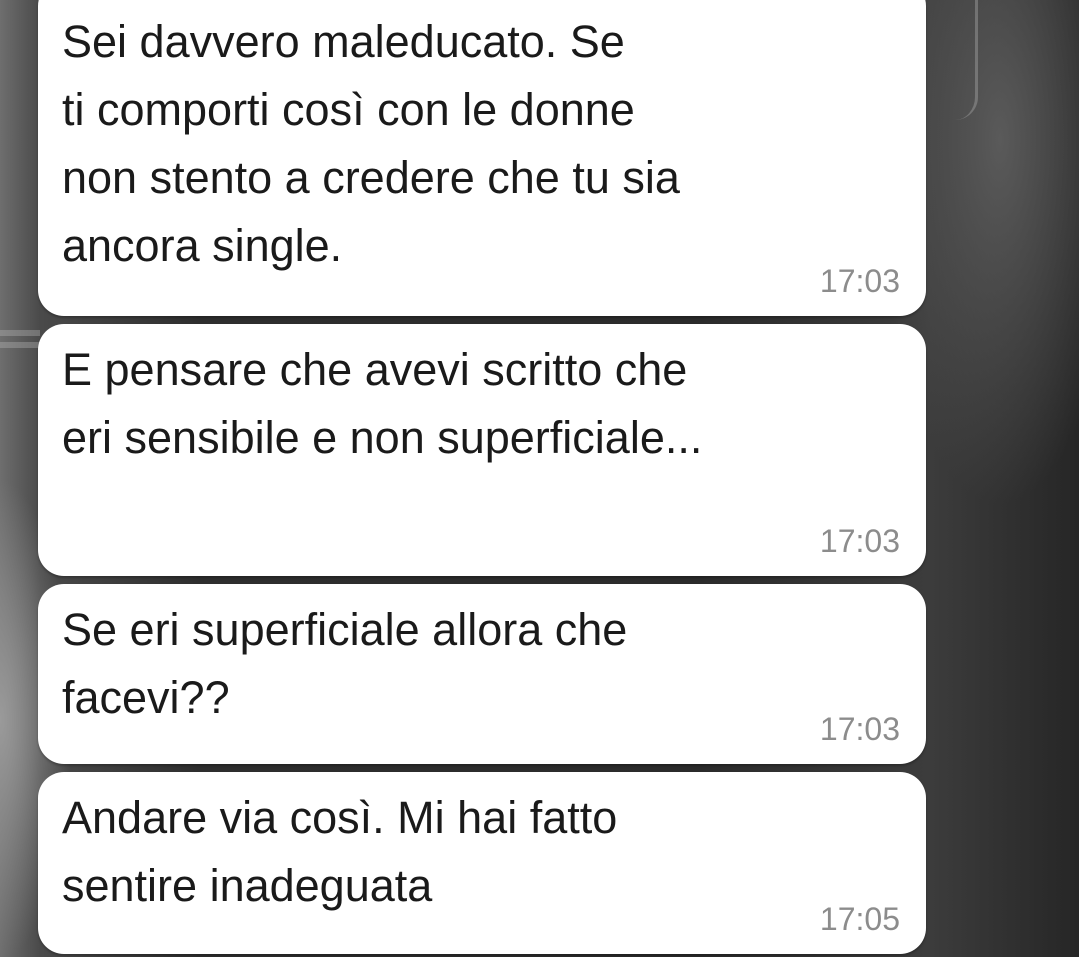 The height and width of the screenshot is (957, 1079). Describe the element at coordinates (345, 663) in the screenshot. I see `message-text: Se eri superficiale allora che facevi??` at that location.